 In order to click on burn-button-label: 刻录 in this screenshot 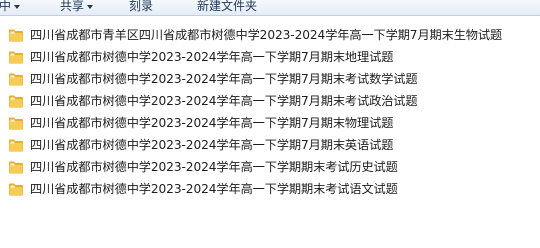, I will do `click(141, 6)`.